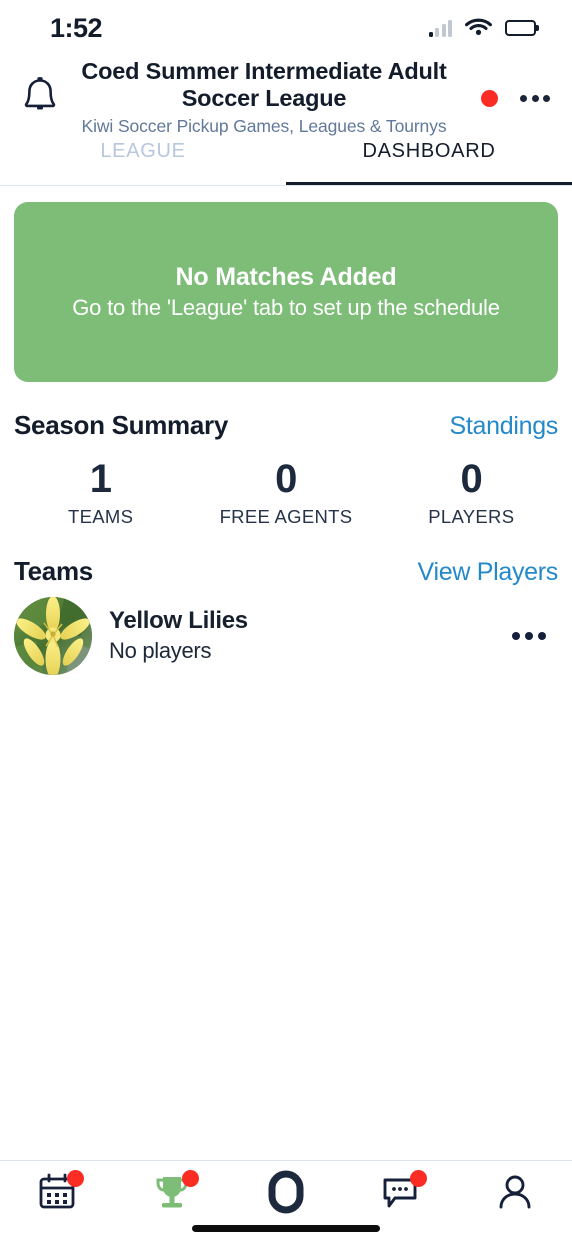 The width and height of the screenshot is (572, 1250). I want to click on team-info: Yellow Lilies No players, so click(302, 635).